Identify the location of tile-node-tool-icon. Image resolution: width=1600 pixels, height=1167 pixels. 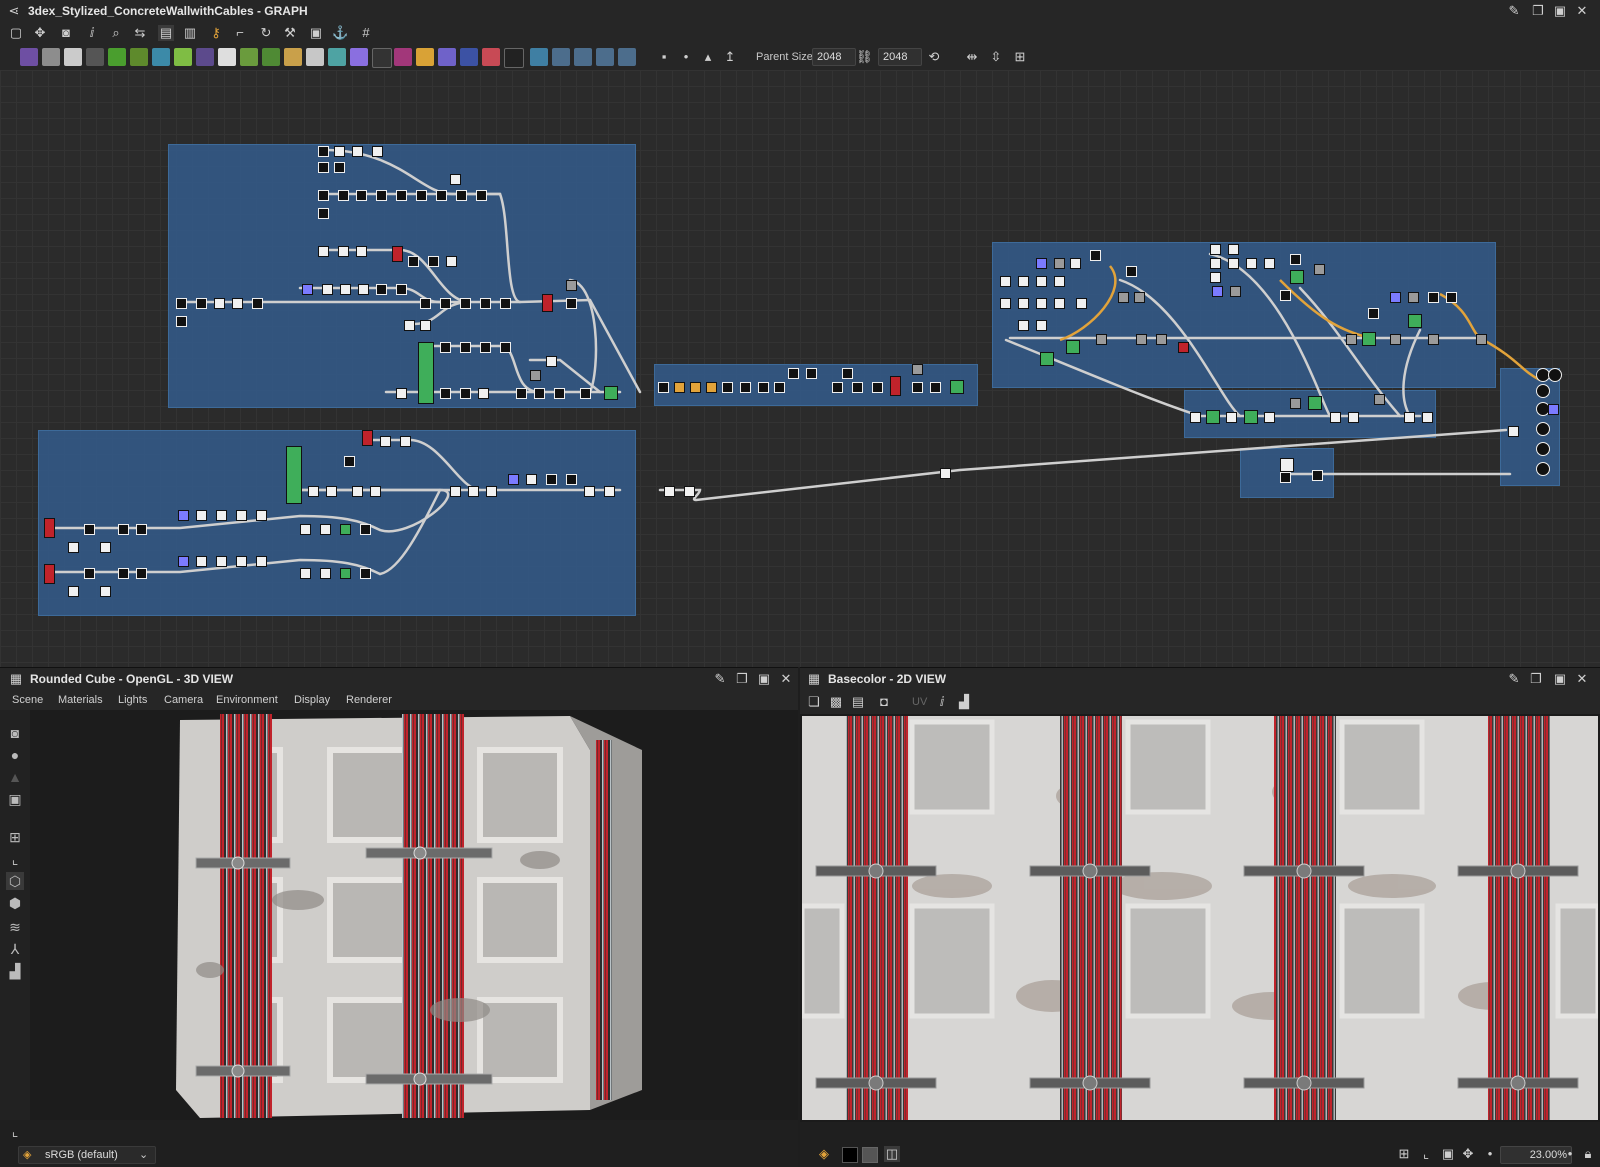
(227, 57).